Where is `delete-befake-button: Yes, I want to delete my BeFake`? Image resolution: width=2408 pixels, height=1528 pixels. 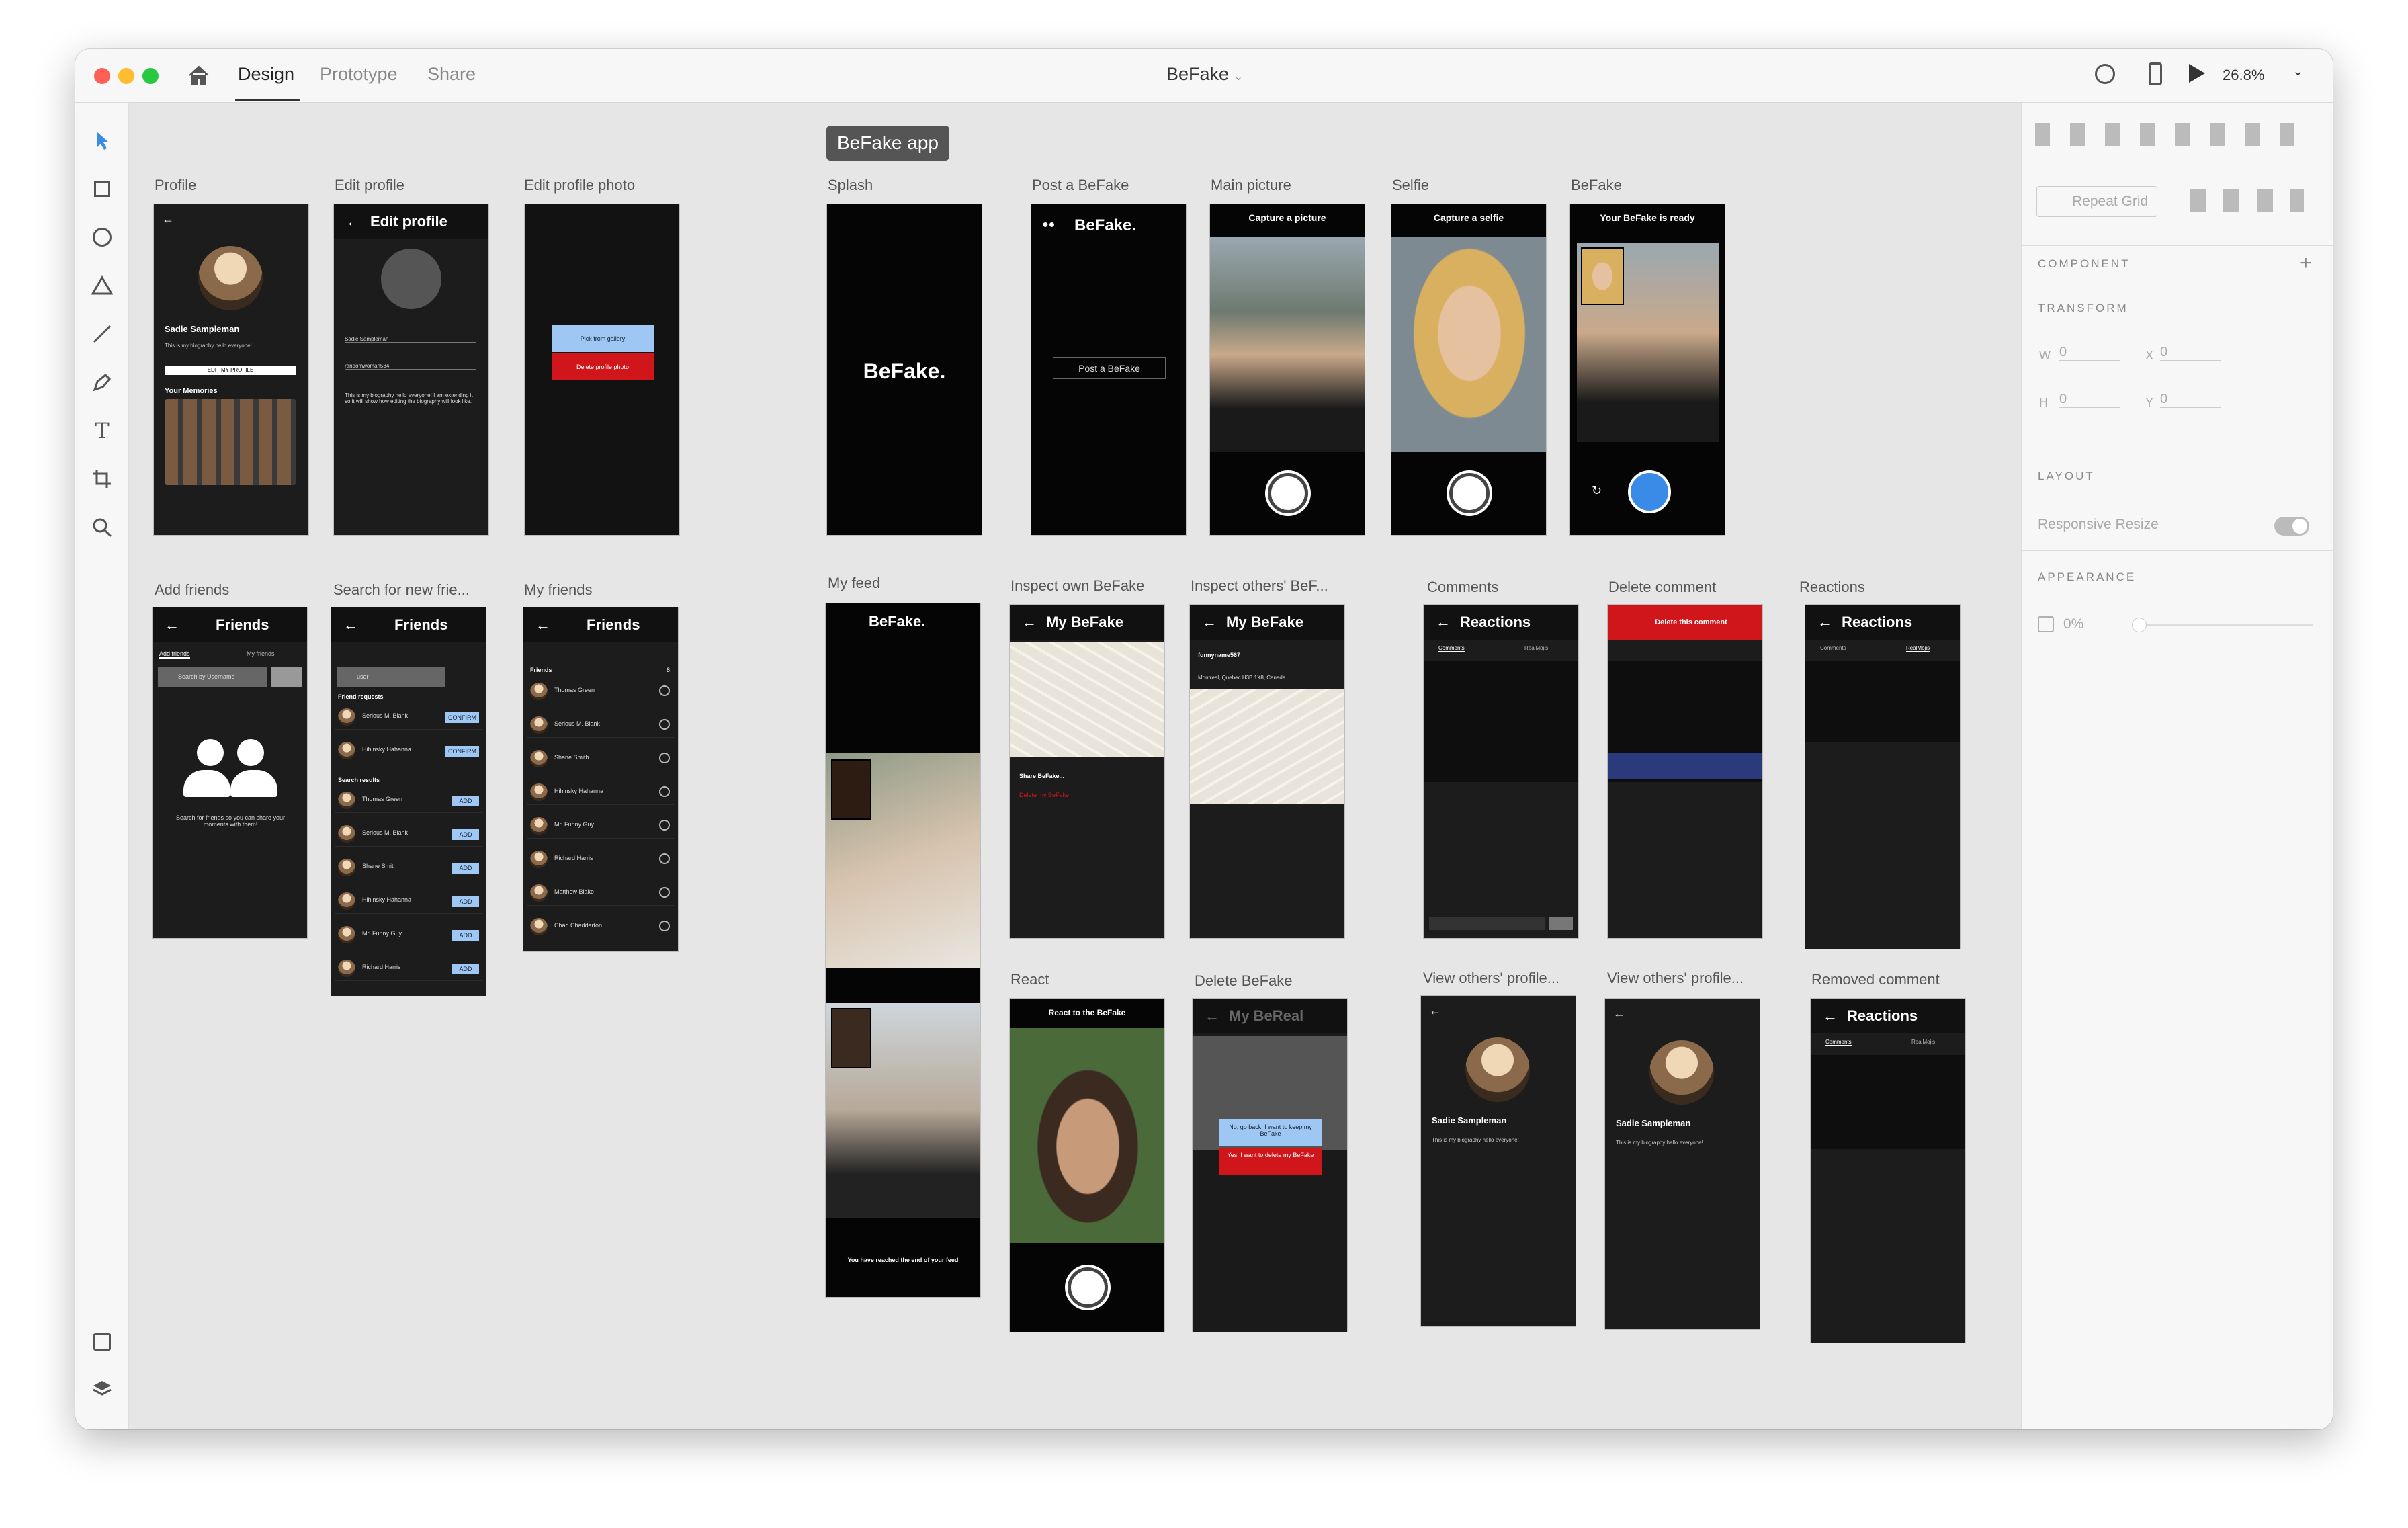 delete-befake-button: Yes, I want to delete my BeFake is located at coordinates (1270, 1161).